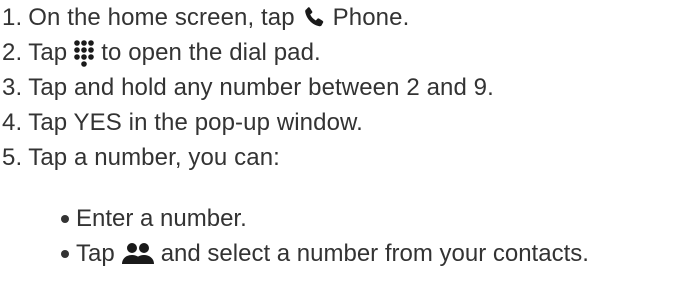  I want to click on step-number: 3., so click(12, 87).